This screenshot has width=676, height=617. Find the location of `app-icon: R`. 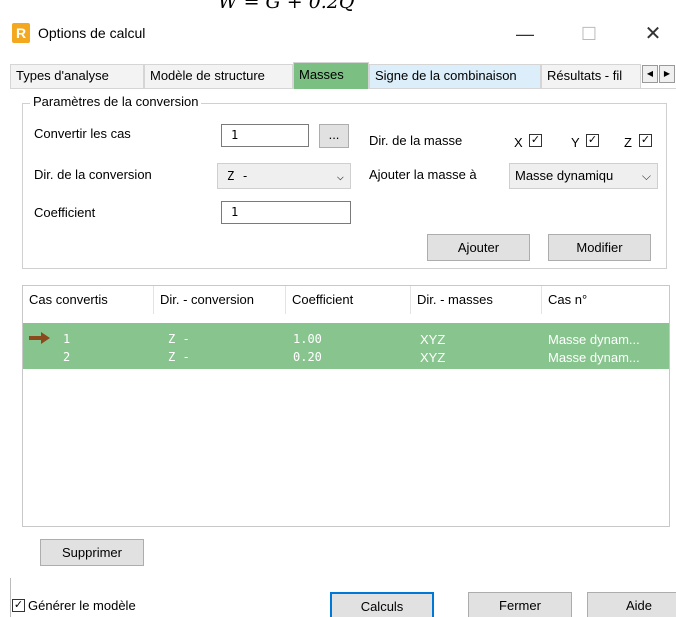

app-icon: R is located at coordinates (21, 33).